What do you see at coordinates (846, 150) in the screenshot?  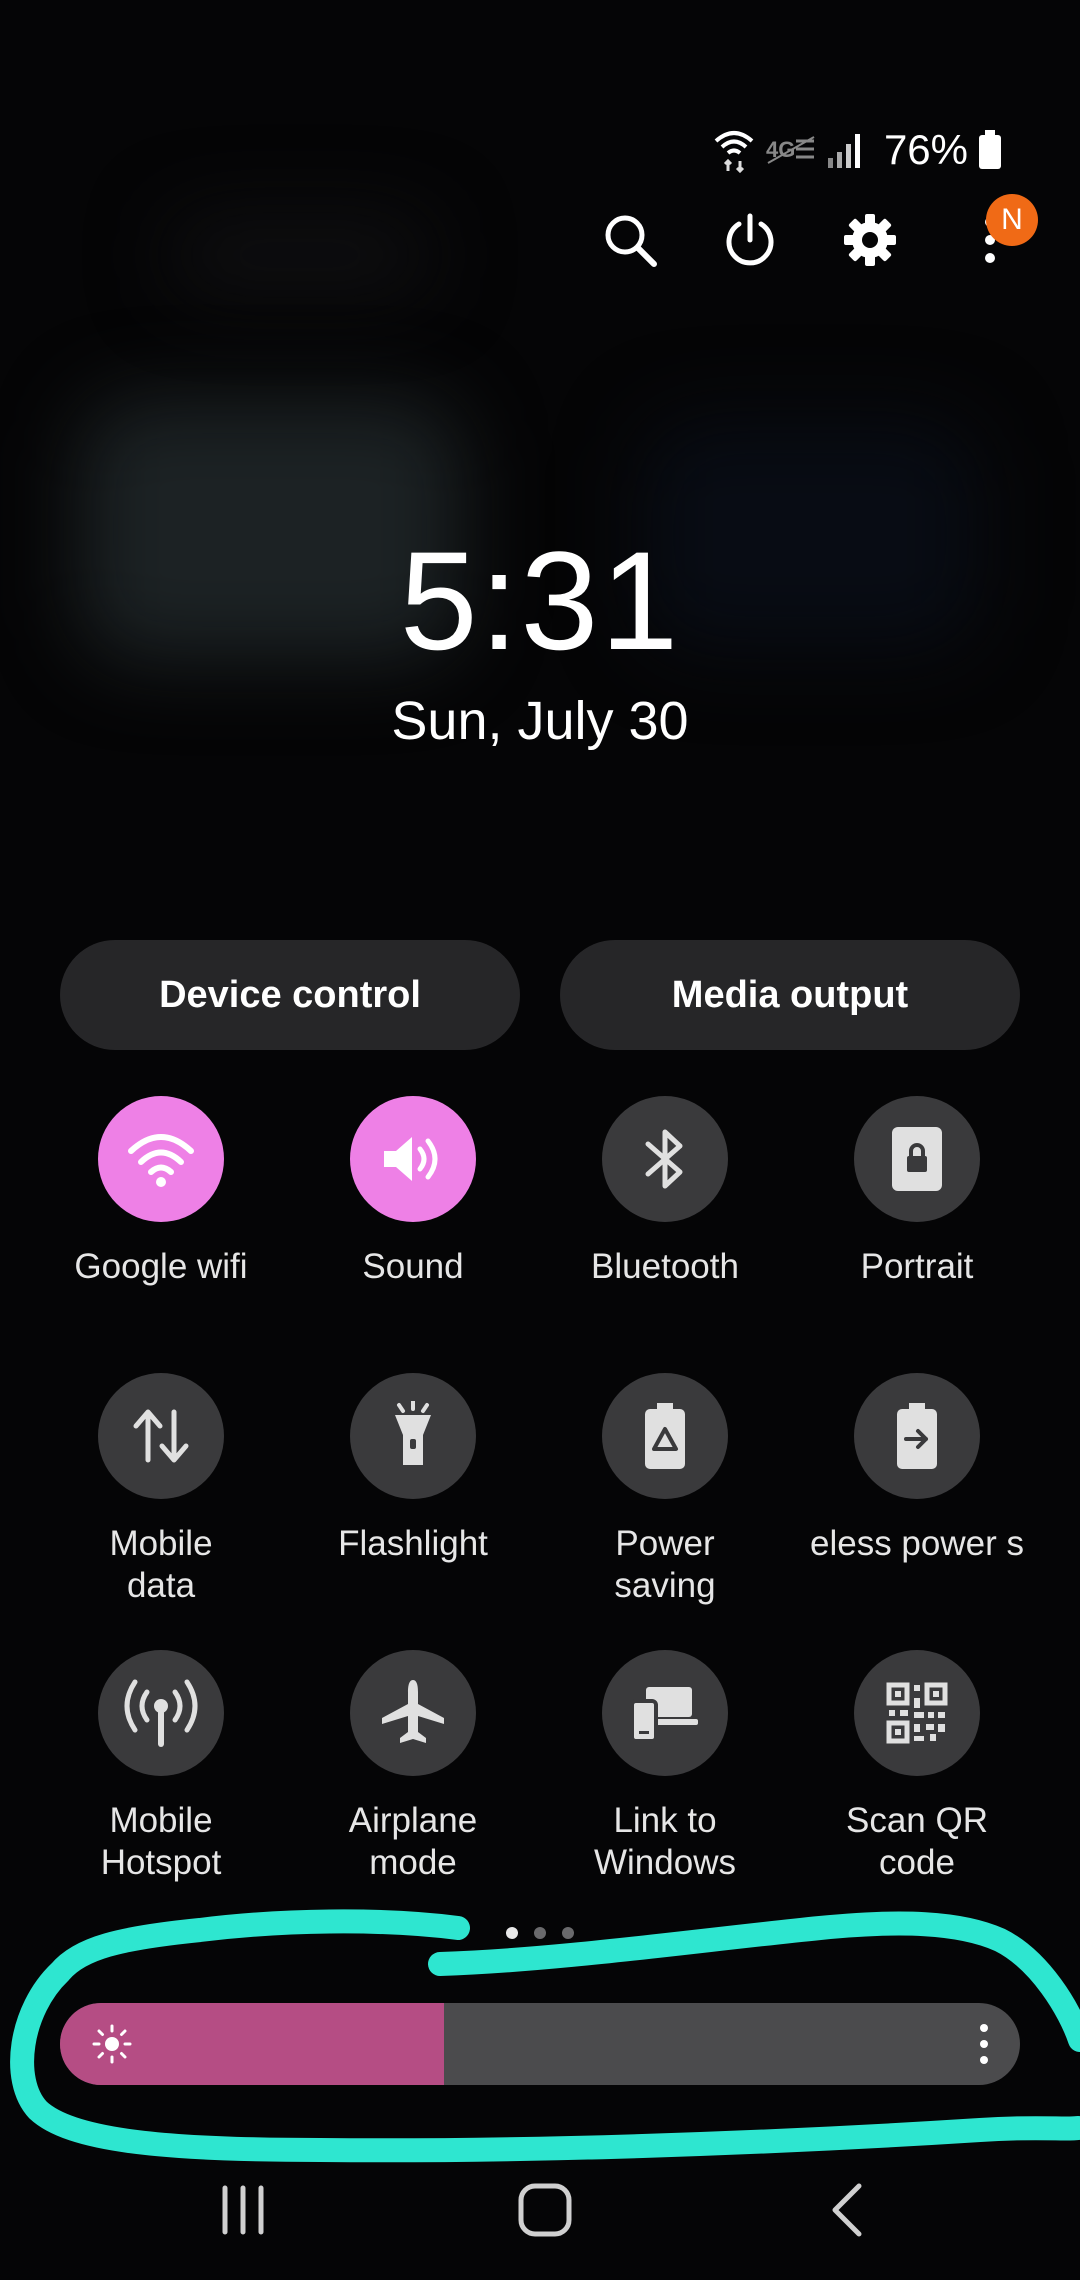 I see `signal-icon` at bounding box center [846, 150].